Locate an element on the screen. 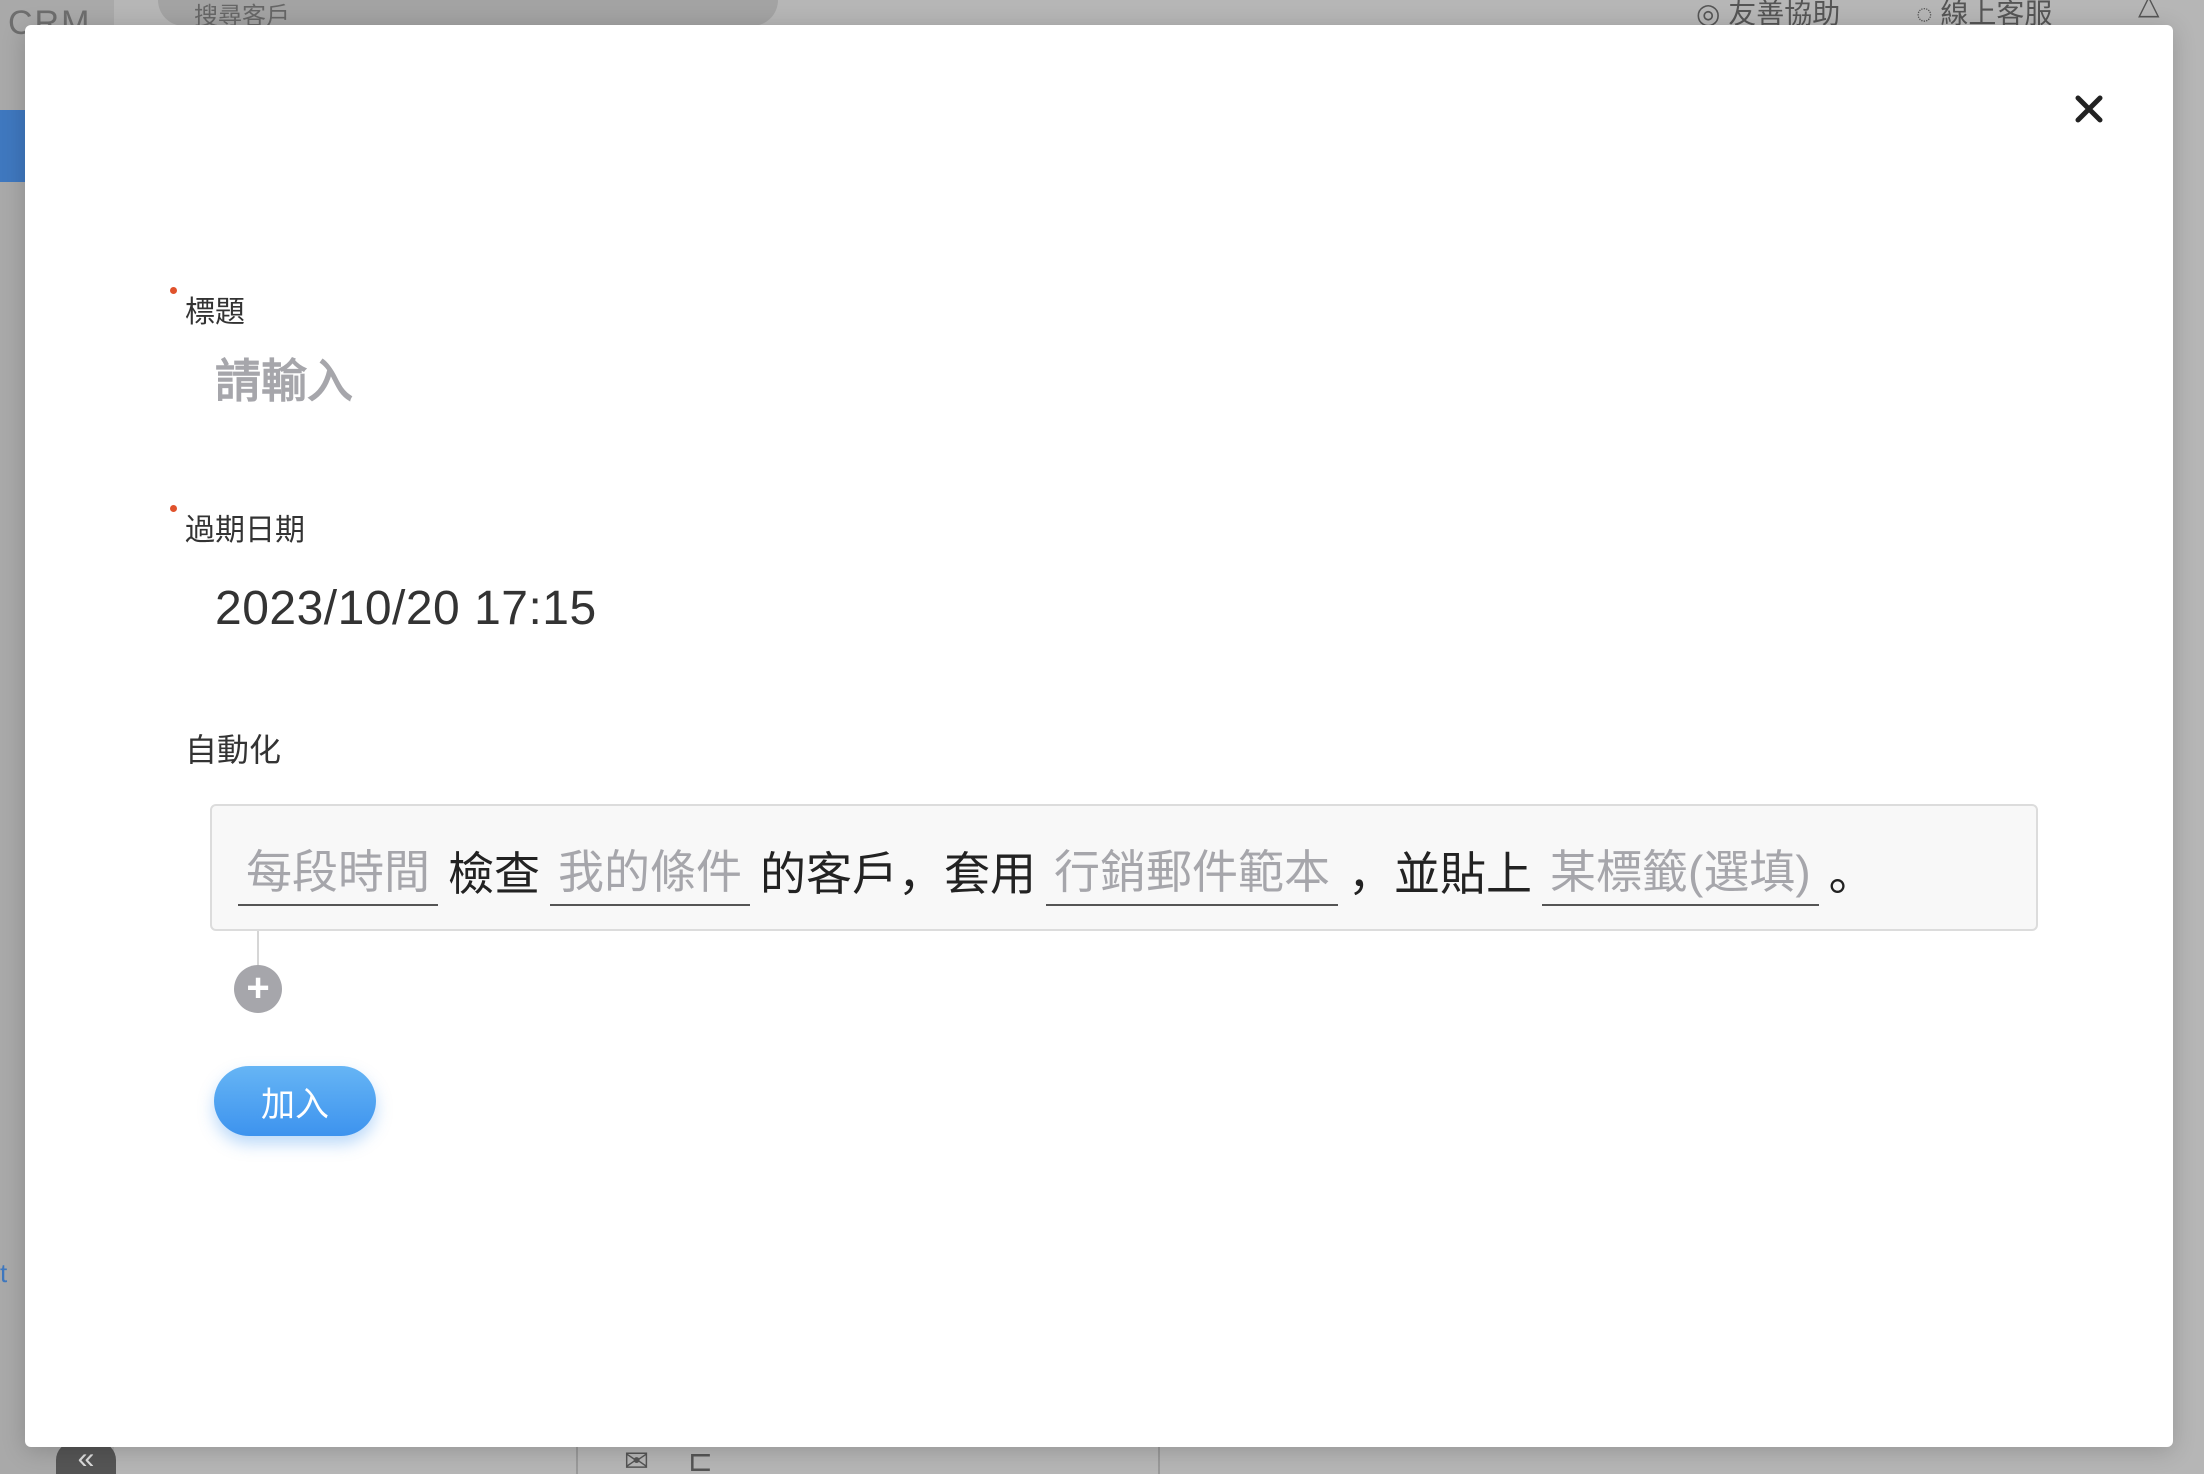 This screenshot has width=2204, height=1474. rule-text-end: 。 is located at coordinates (1851, 873).